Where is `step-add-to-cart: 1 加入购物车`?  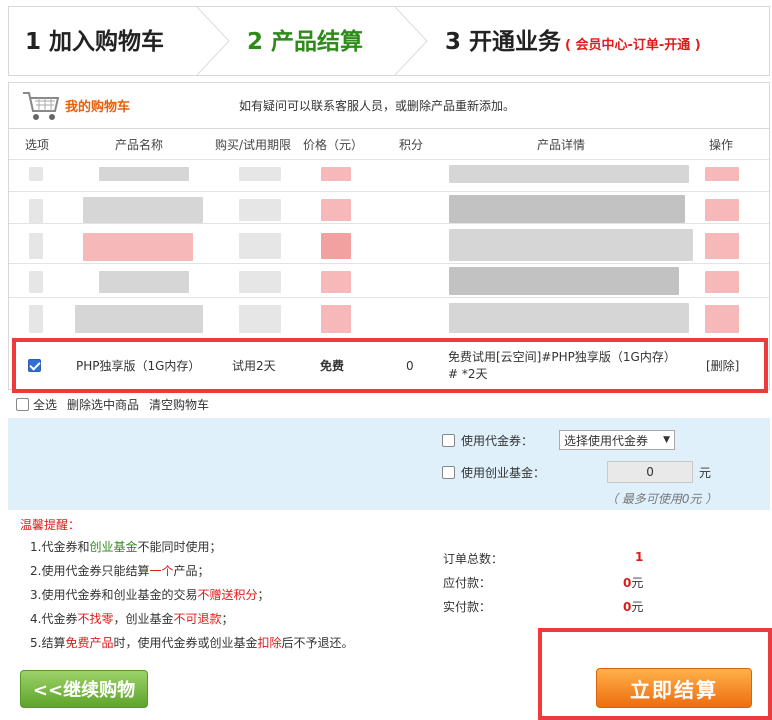
step-add-to-cart: 1 加入购物车 is located at coordinates (95, 42).